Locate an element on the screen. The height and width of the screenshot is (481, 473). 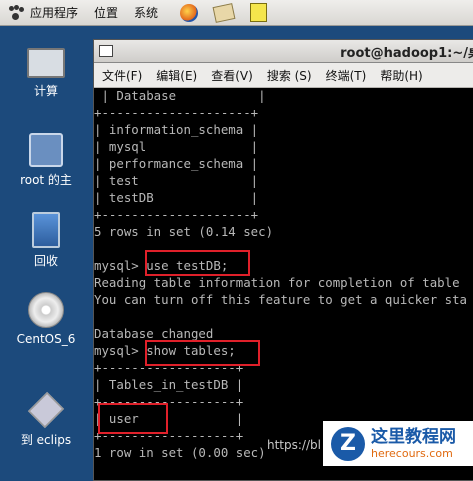
computer-icon is located at coordinates (46, 63).